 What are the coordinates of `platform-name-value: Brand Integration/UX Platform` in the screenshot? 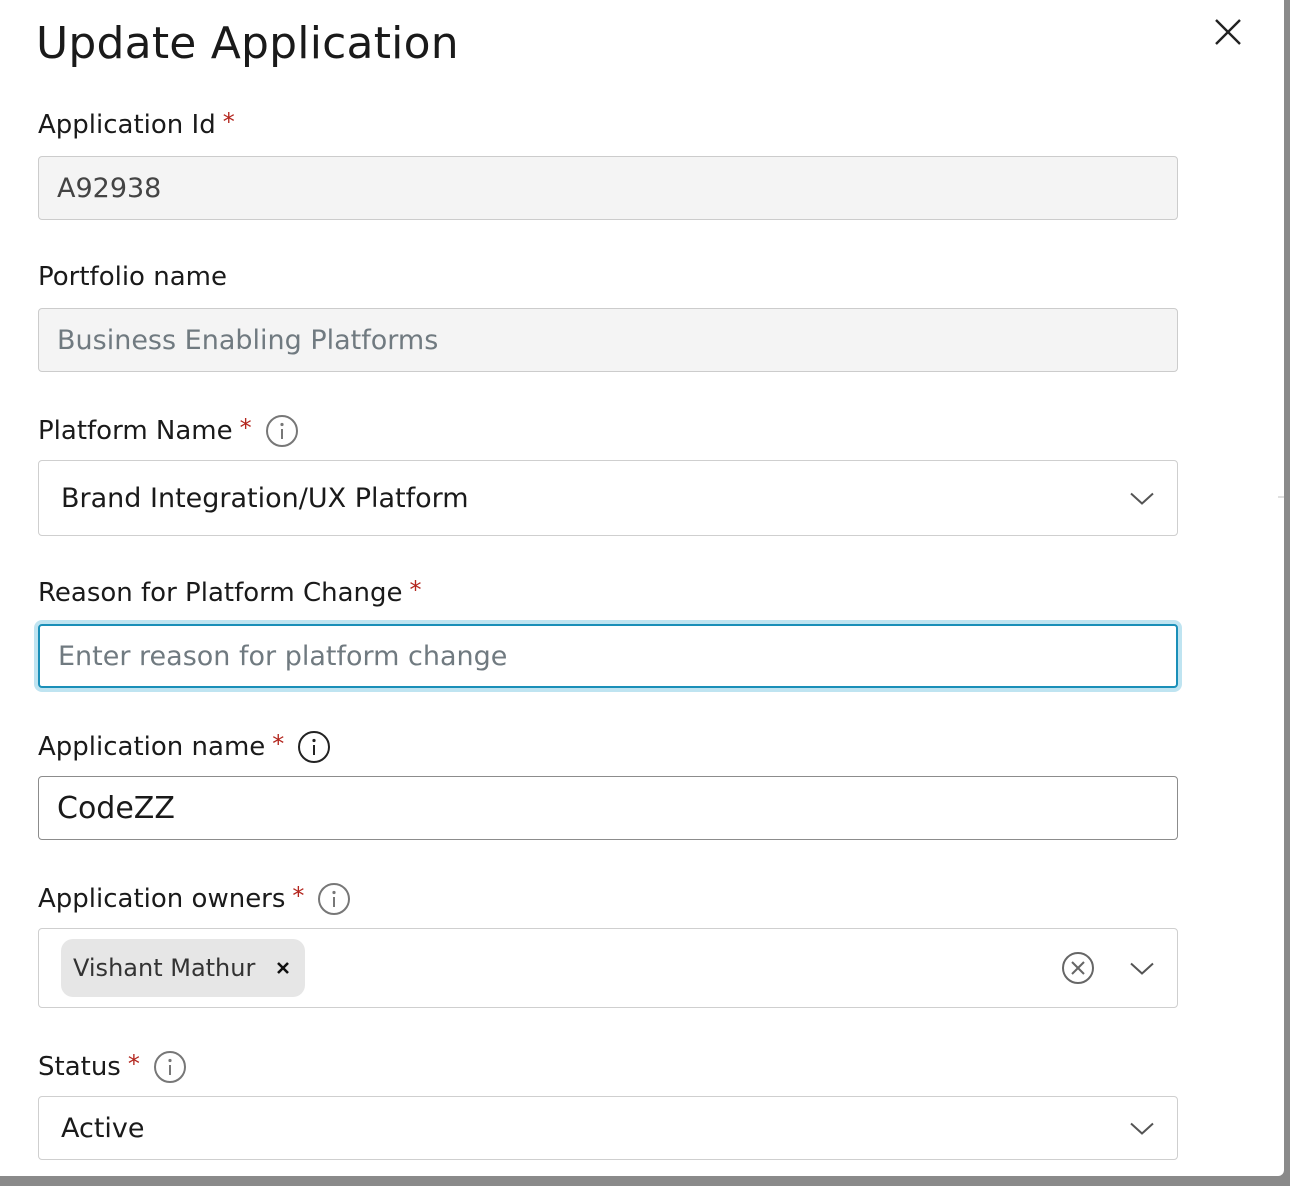 It's located at (265, 498).